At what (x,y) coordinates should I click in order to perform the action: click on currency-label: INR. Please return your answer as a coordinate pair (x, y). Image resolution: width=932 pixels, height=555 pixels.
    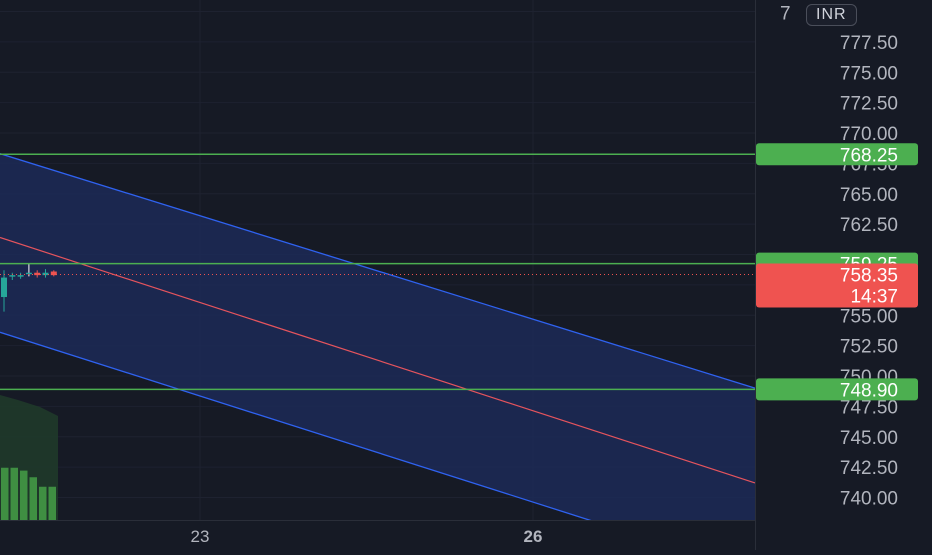
    Looking at the image, I should click on (831, 14).